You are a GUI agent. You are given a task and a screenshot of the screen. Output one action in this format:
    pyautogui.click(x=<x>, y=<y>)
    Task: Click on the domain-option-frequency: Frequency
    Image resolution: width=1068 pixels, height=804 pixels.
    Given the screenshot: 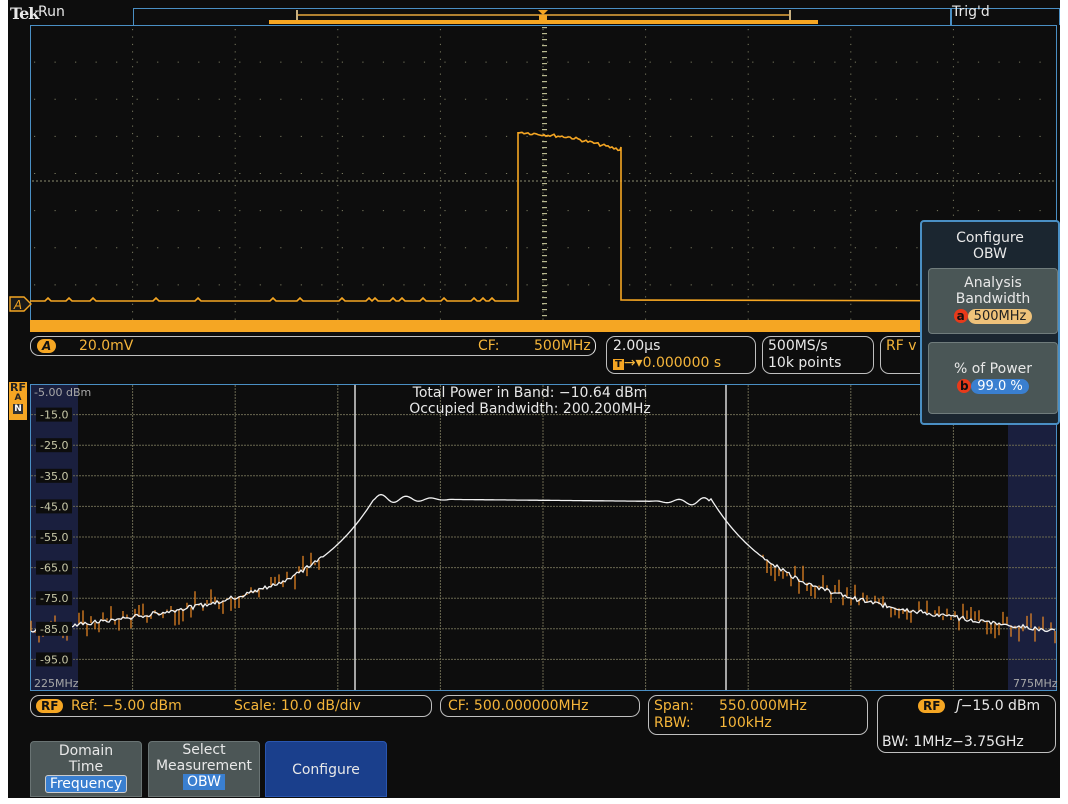 What is the action you would take?
    pyautogui.click(x=86, y=784)
    